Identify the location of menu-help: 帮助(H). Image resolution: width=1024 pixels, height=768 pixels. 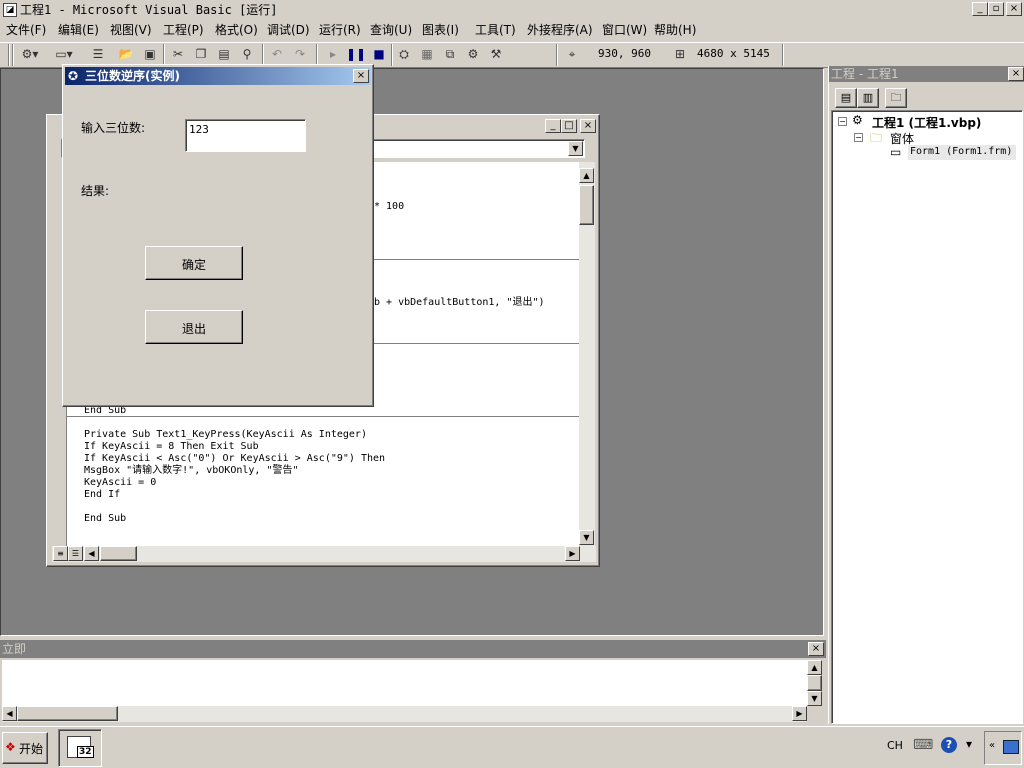
(675, 30).